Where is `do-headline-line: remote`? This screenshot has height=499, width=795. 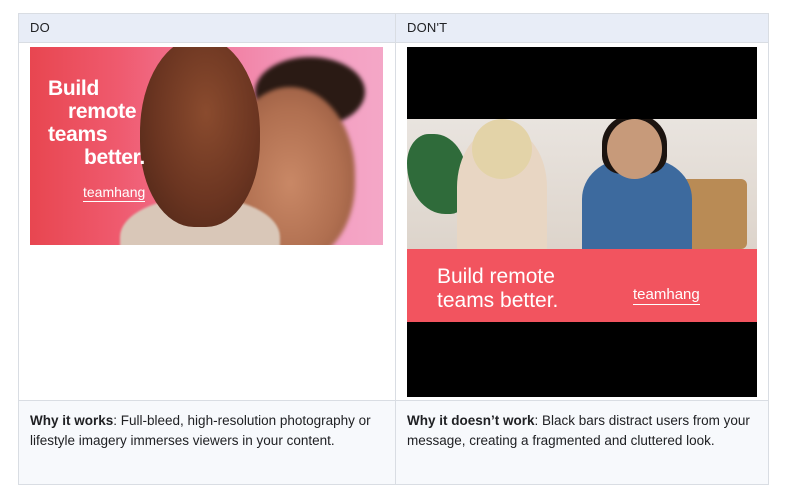 do-headline-line: remote is located at coordinates (102, 111).